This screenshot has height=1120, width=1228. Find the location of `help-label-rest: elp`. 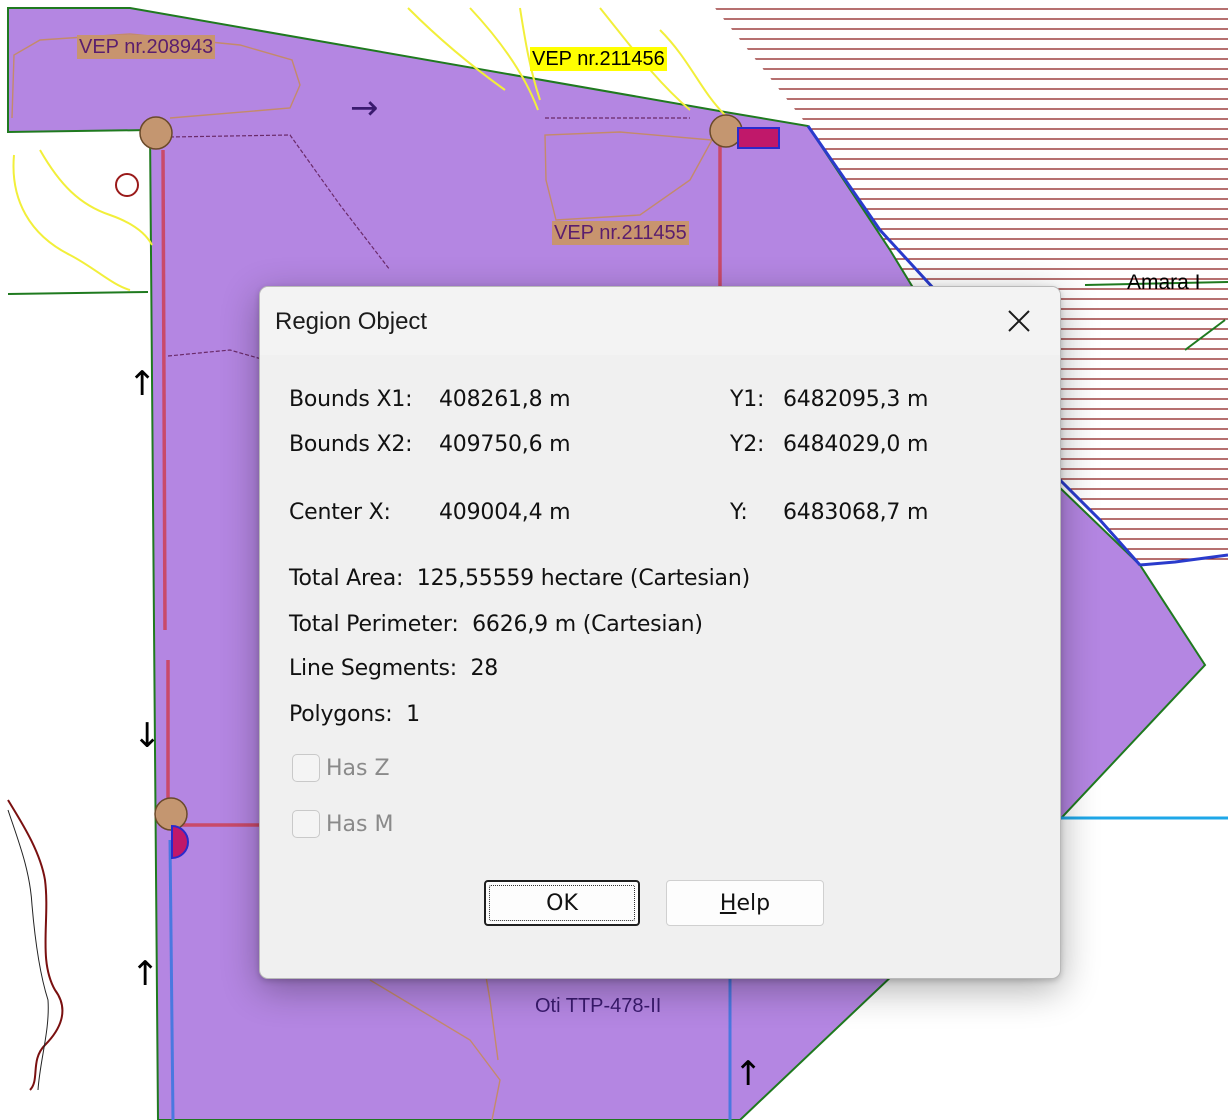

help-label-rest: elp is located at coordinates (753, 903).